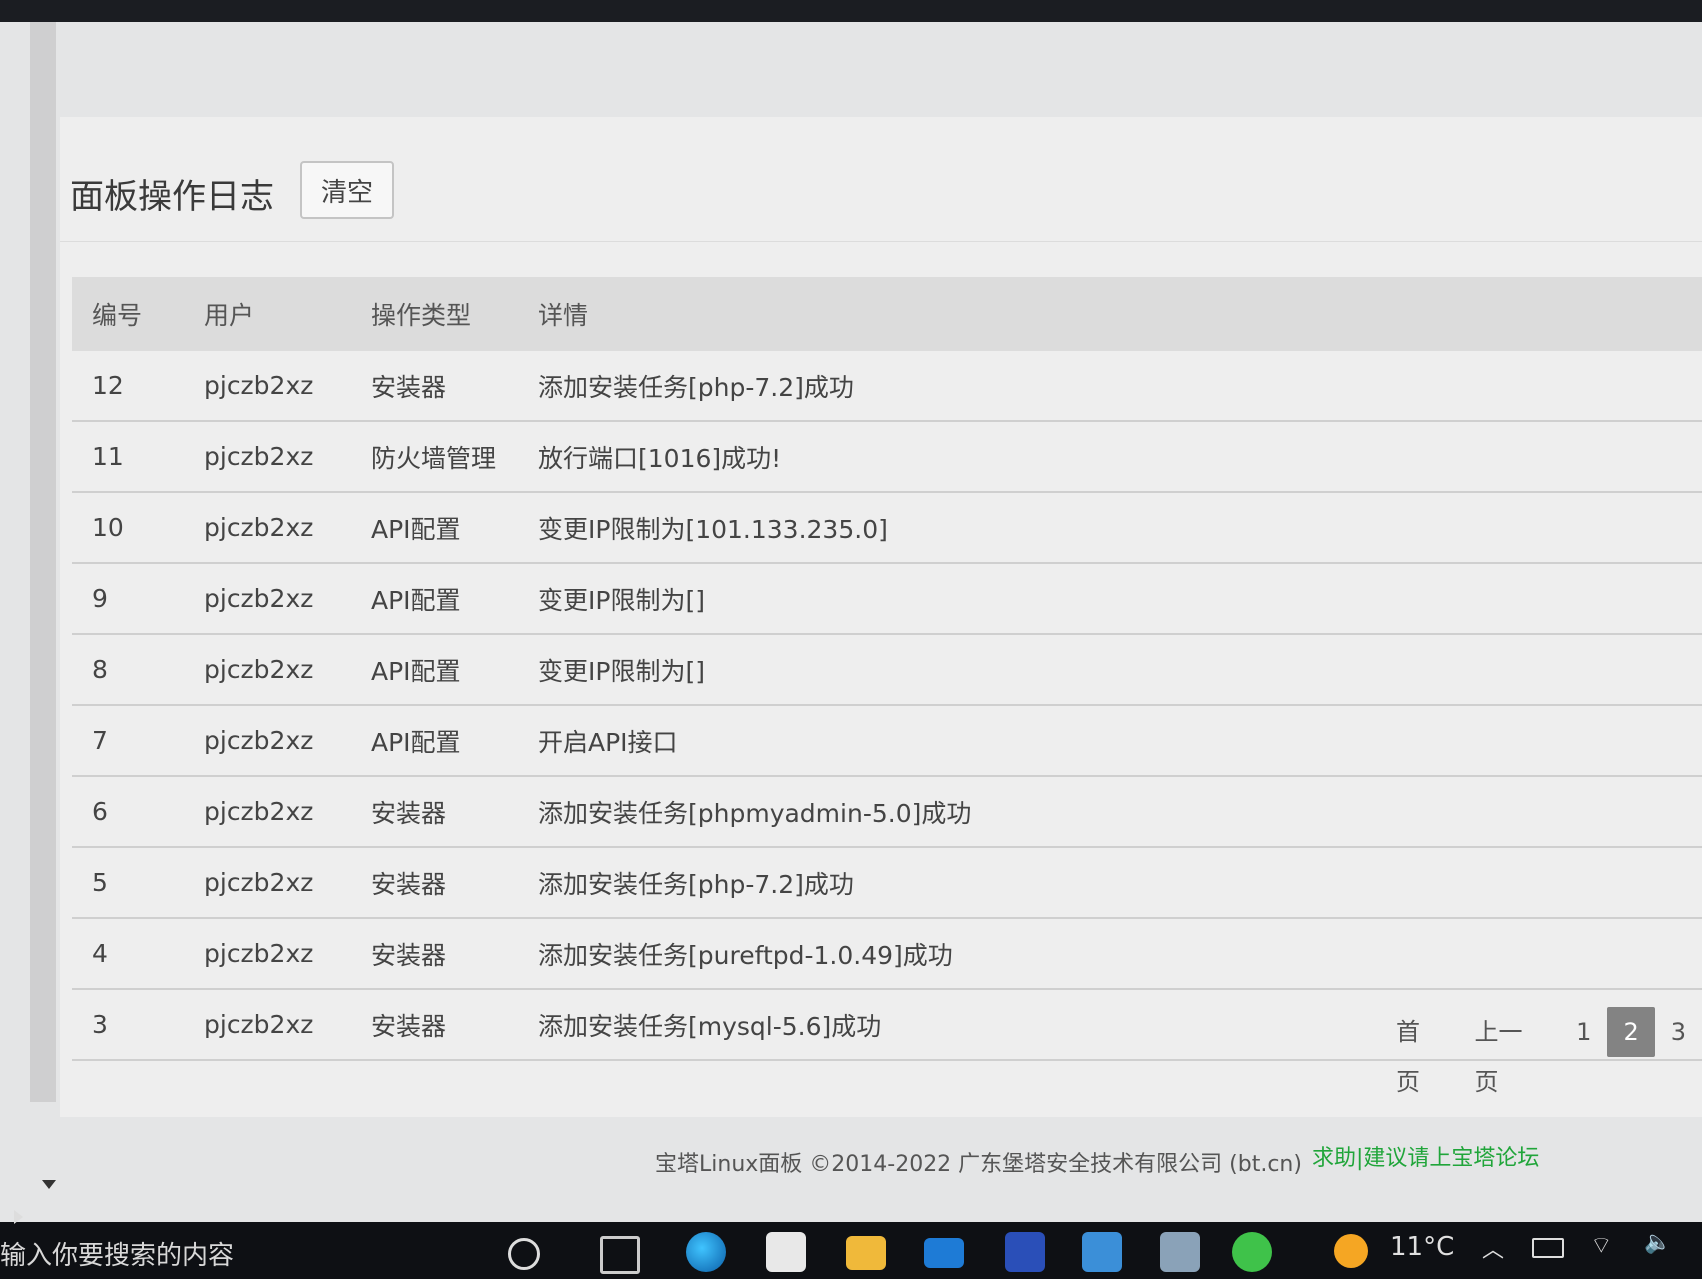  What do you see at coordinates (453, 457) in the screenshot?
I see `cell-type: 防火墙管理` at bounding box center [453, 457].